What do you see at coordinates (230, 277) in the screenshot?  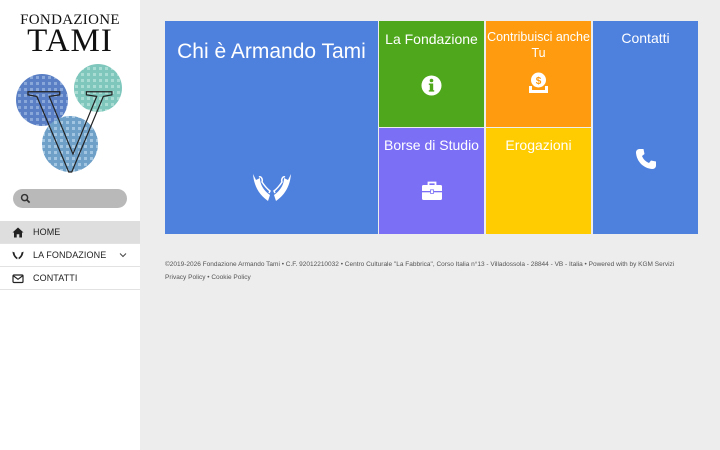 I see `cookie-policy-link: Cookie Policy` at bounding box center [230, 277].